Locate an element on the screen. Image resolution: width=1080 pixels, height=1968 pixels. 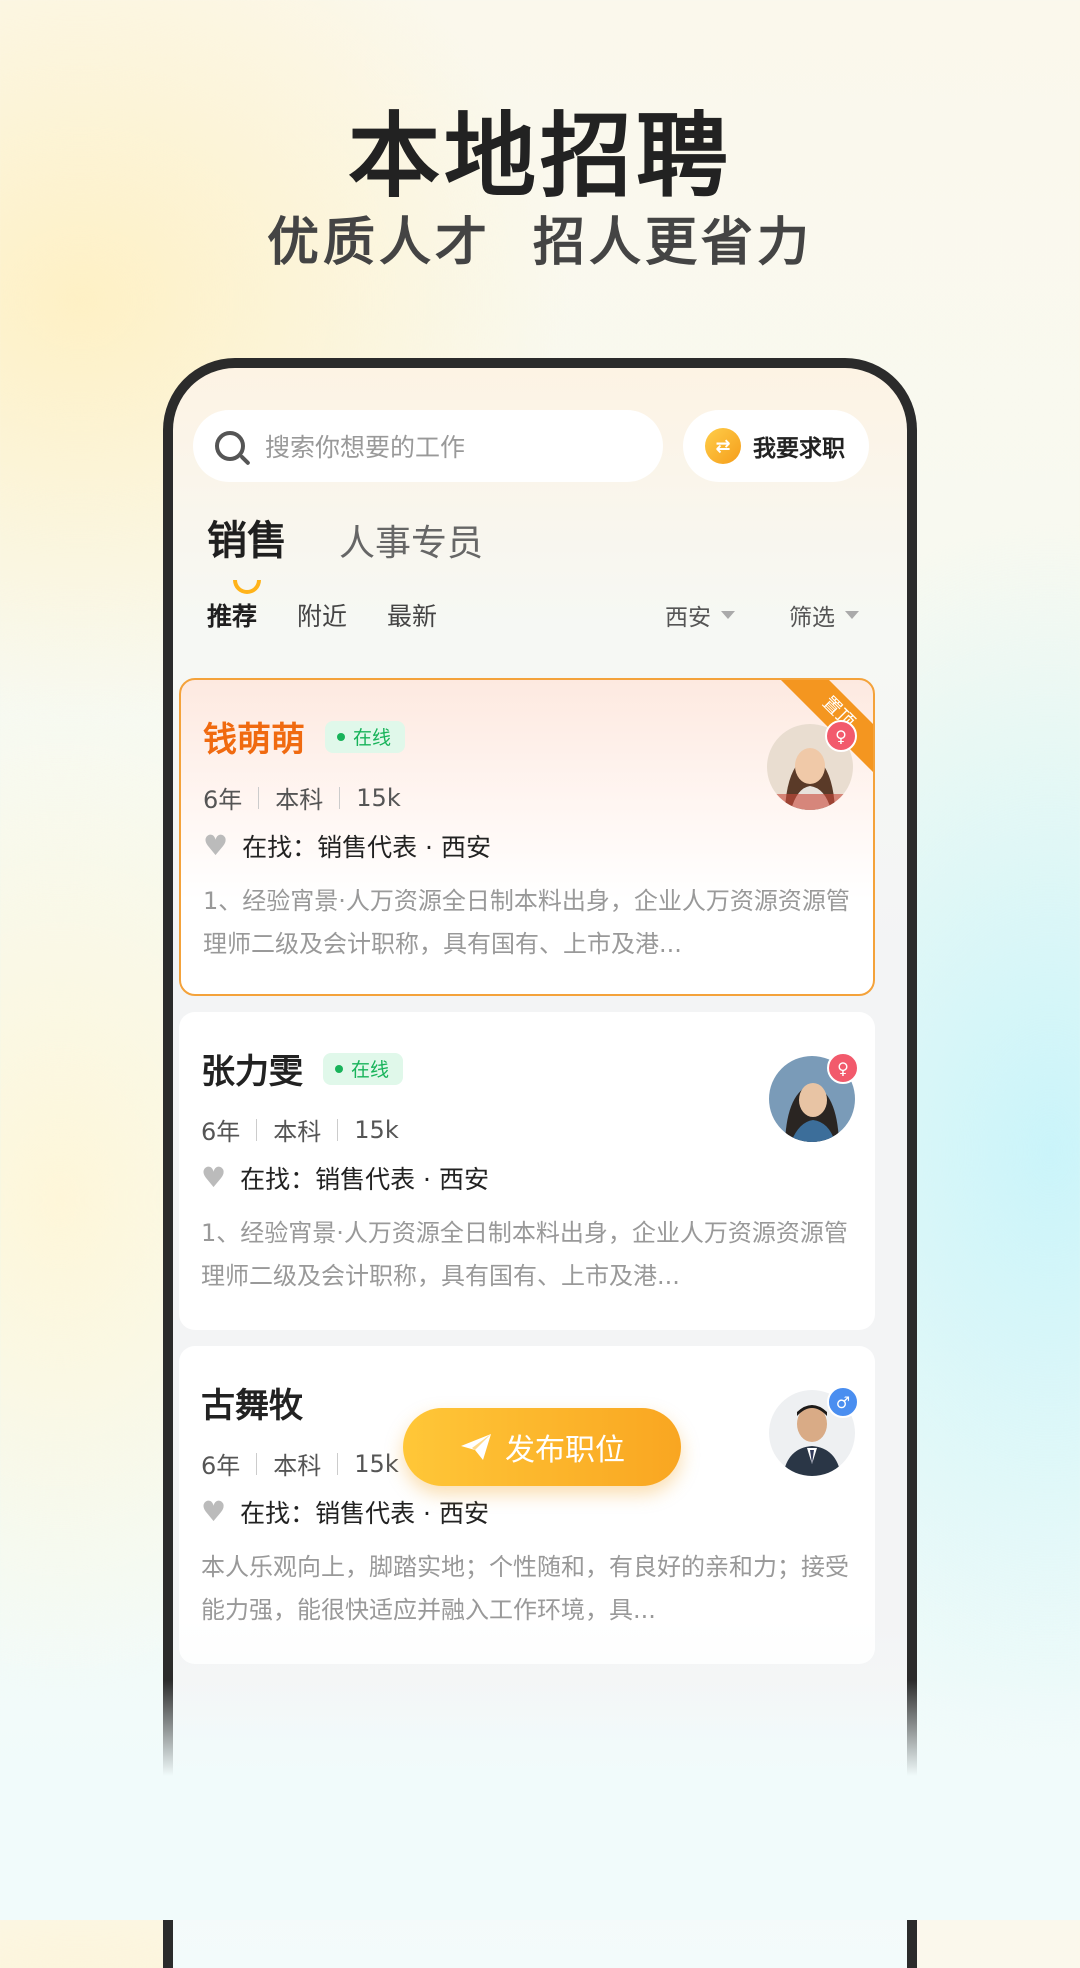
promo-subline: 优质人才 招人更省力 is located at coordinates (540, 243).